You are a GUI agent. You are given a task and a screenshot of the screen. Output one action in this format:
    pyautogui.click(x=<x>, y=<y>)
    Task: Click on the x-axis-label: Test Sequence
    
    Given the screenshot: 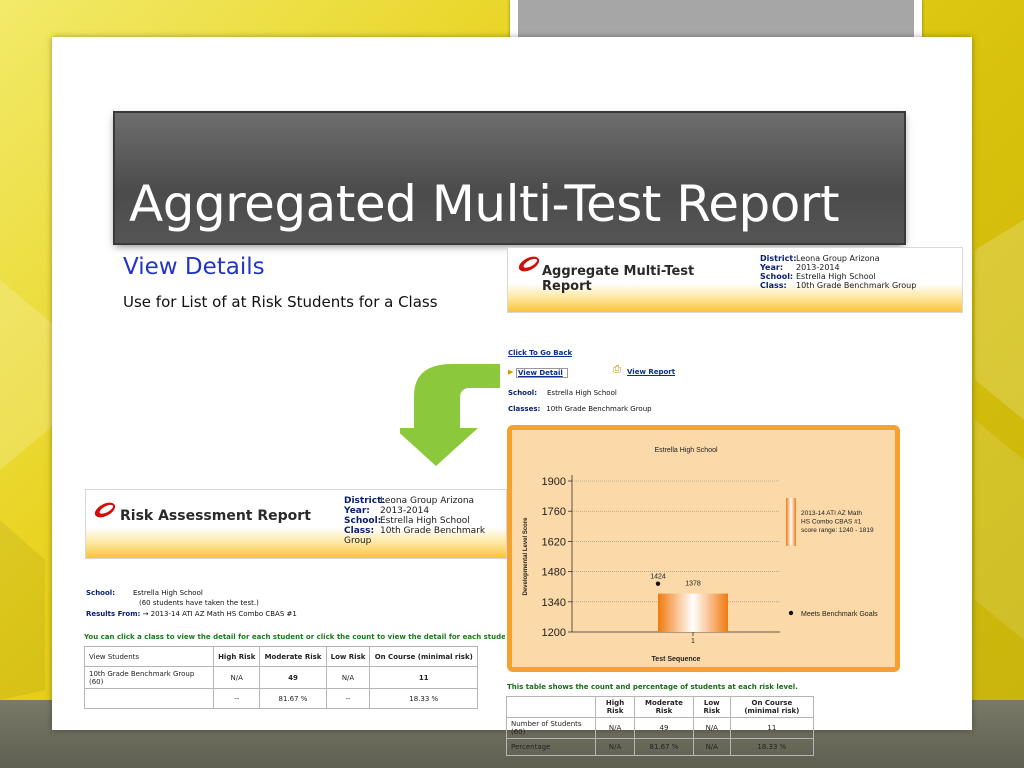 What is the action you would take?
    pyautogui.click(x=676, y=659)
    